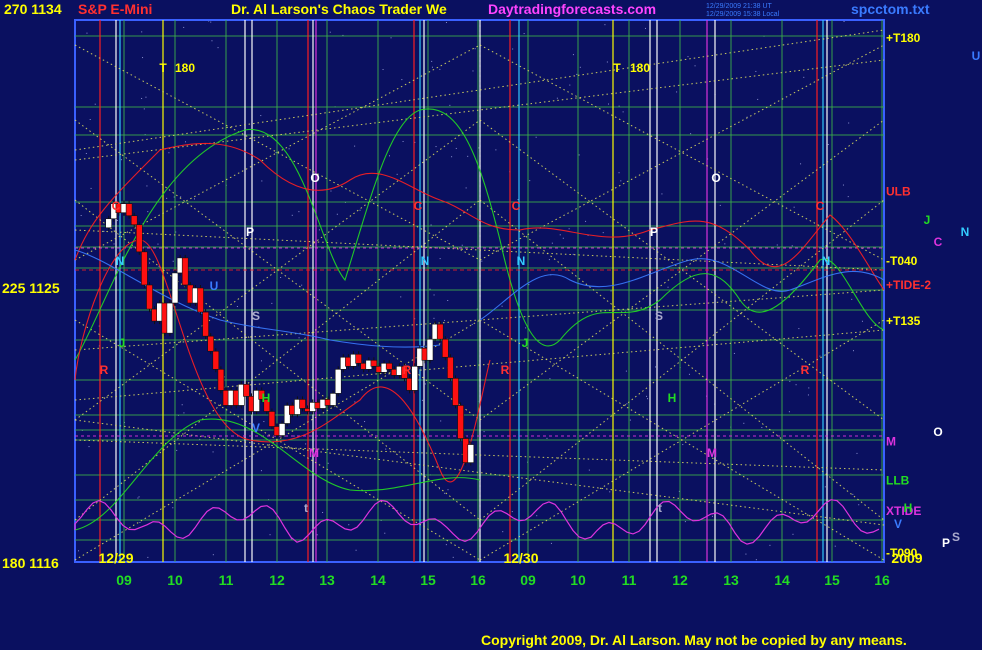 The width and height of the screenshot is (982, 650). Describe the element at coordinates (898, 481) in the screenshot. I see `right-level-label: LLB` at that location.